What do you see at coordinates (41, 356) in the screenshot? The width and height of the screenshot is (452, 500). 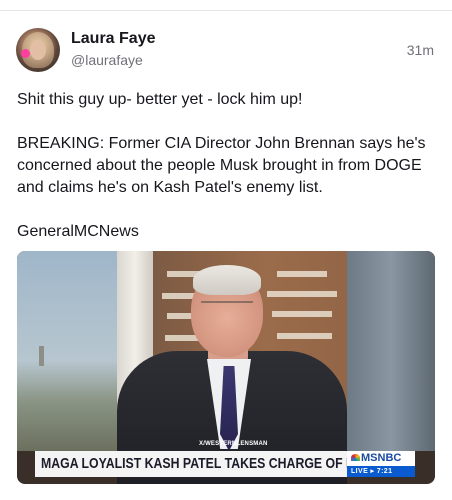 I see `background-monument` at bounding box center [41, 356].